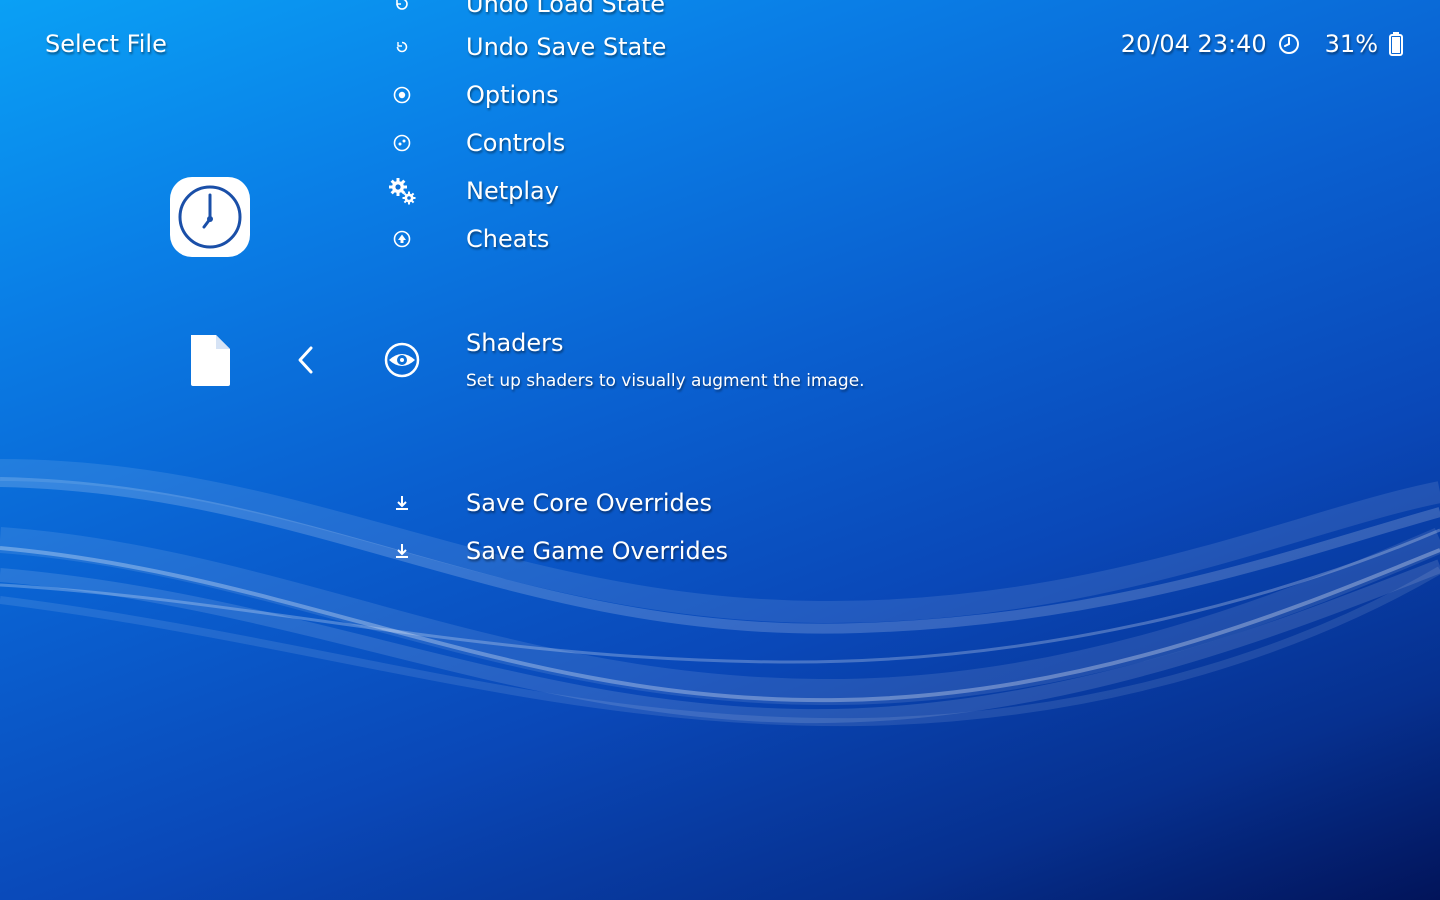 The height and width of the screenshot is (900, 1440). Describe the element at coordinates (1351, 44) in the screenshot. I see `battery-percent: 31%` at that location.